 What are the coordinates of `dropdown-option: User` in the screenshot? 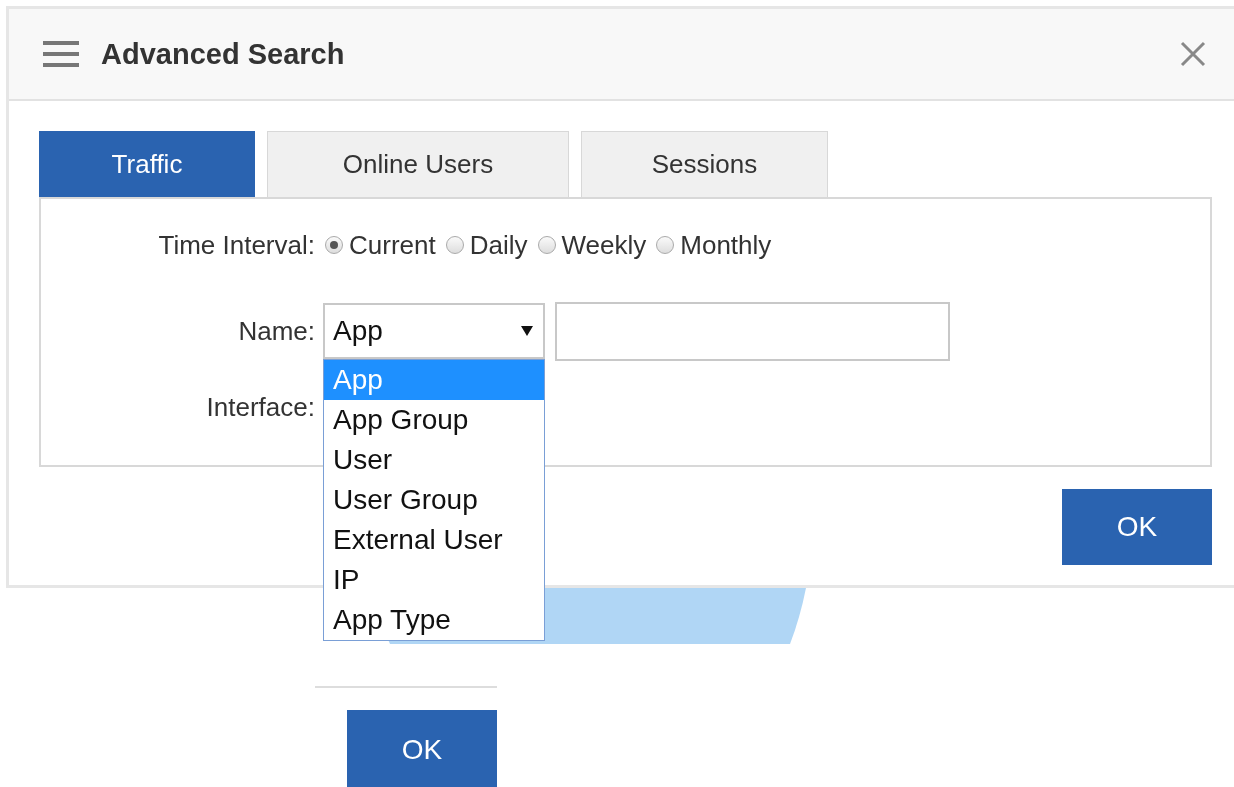 It's located at (434, 460).